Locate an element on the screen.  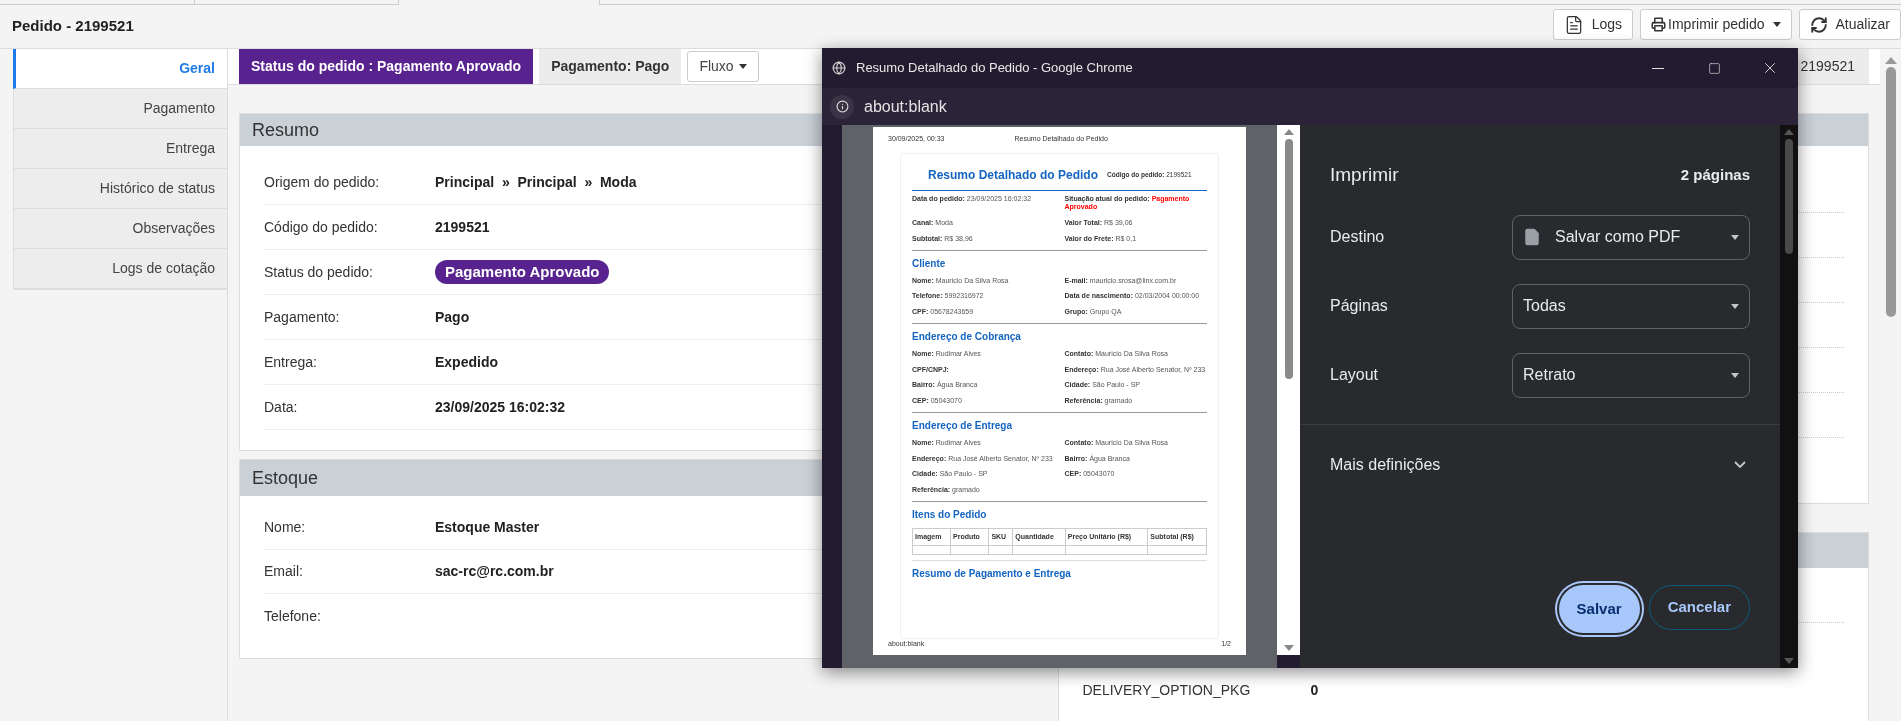
field-label: Entrega: is located at coordinates (291, 362).